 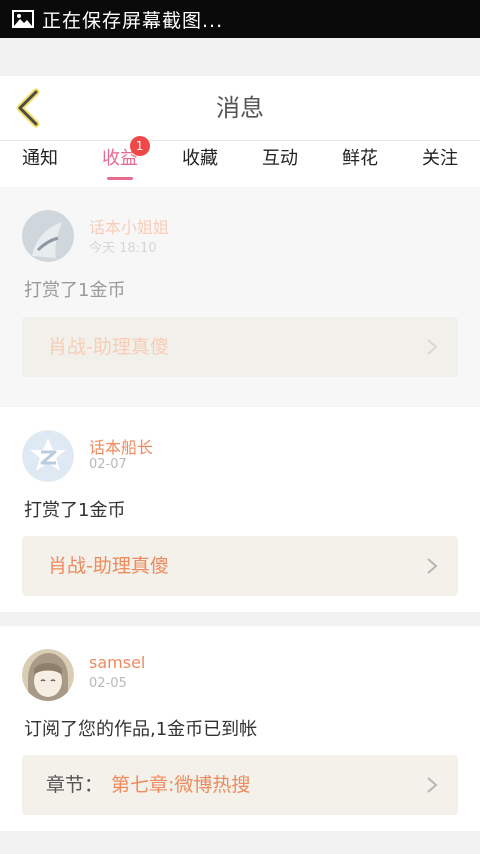 I want to click on tab-label: 关注, so click(x=440, y=158).